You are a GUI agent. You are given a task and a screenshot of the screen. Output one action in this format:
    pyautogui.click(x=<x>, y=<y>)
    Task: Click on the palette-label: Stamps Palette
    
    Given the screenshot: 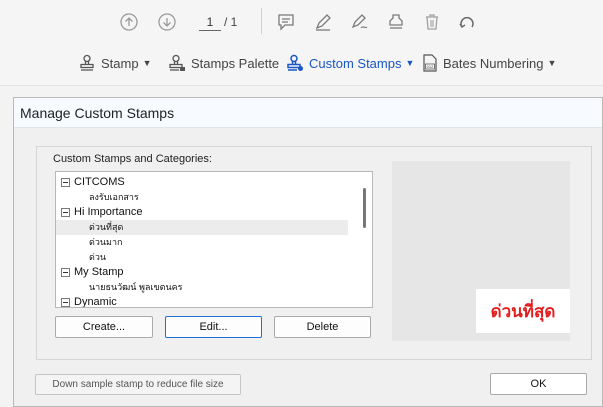 What is the action you would take?
    pyautogui.click(x=235, y=63)
    